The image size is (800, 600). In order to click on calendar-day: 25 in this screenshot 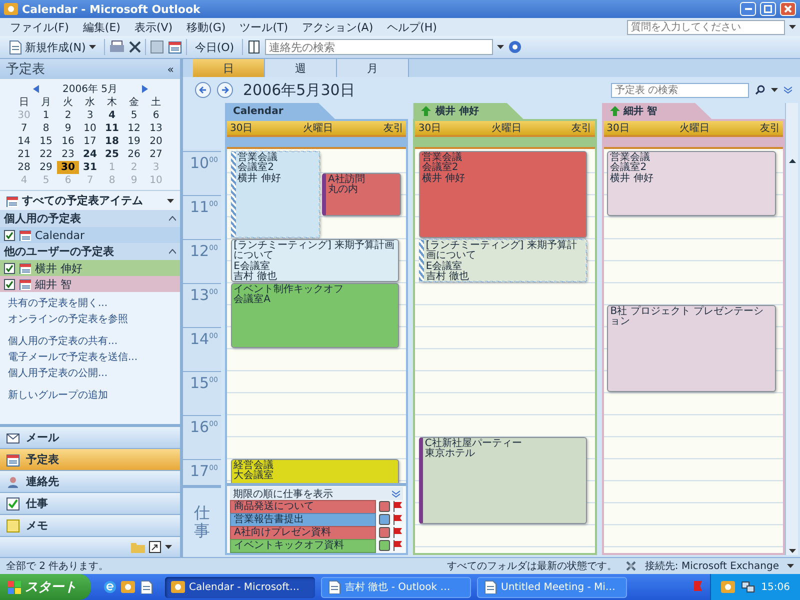, I will do `click(112, 154)`.